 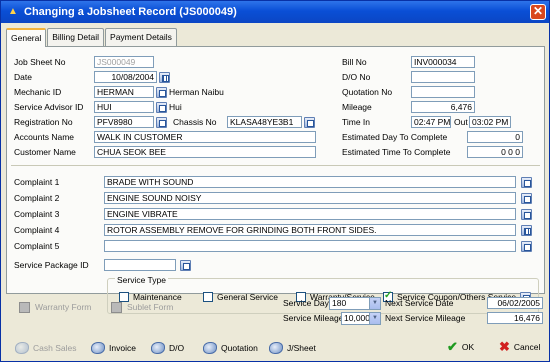 What do you see at coordinates (37, 182) in the screenshot?
I see `complaint-1-label: Complaint 1` at bounding box center [37, 182].